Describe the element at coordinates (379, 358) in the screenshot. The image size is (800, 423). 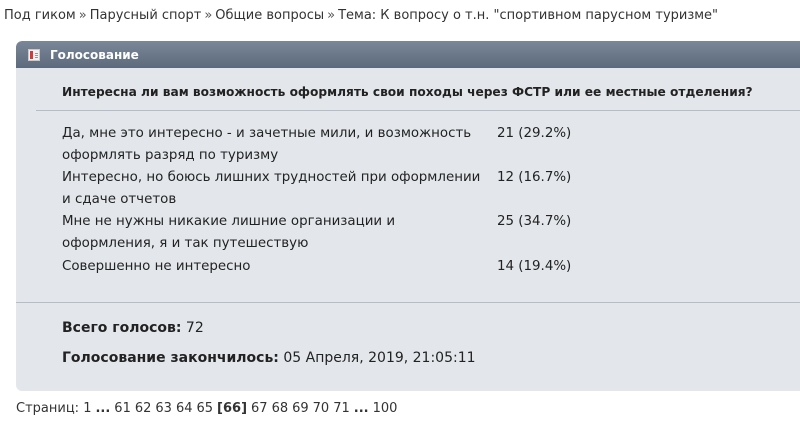
I see `poll-ended-value: 05 Апреля, 2019, 21:05:11` at that location.